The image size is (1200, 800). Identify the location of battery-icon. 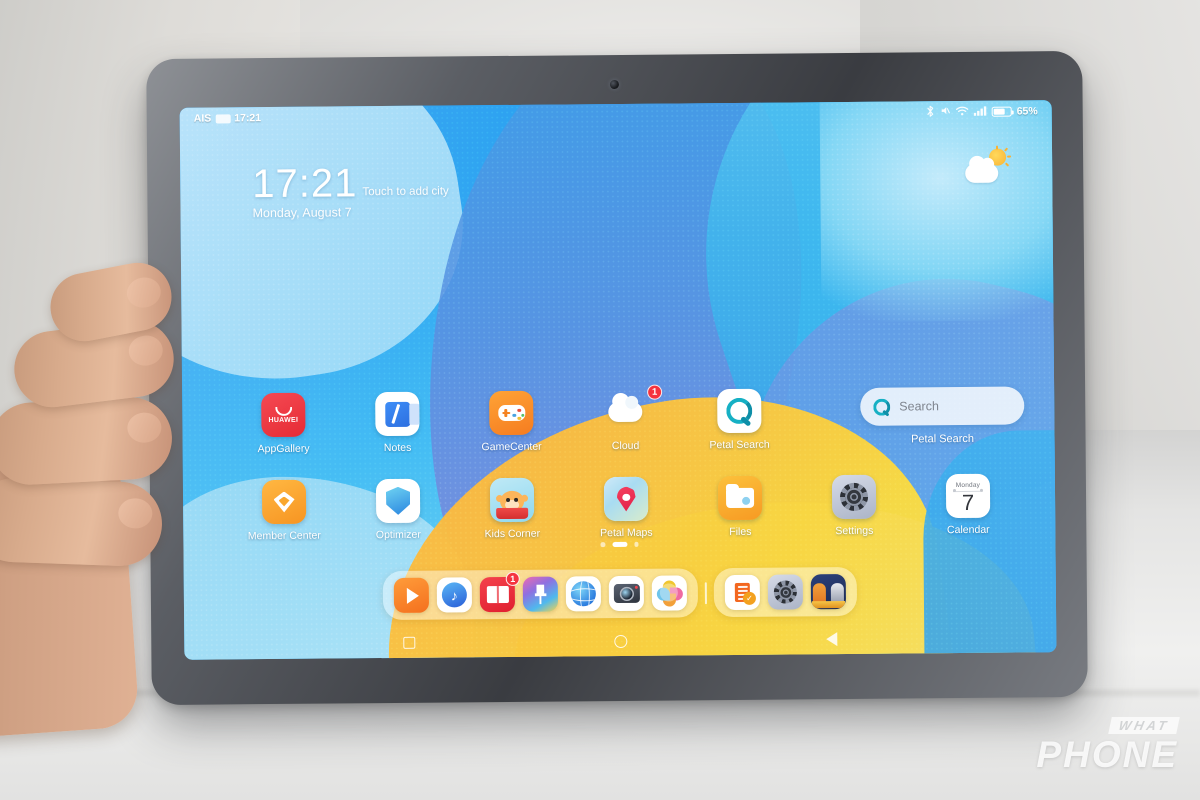
(1001, 111).